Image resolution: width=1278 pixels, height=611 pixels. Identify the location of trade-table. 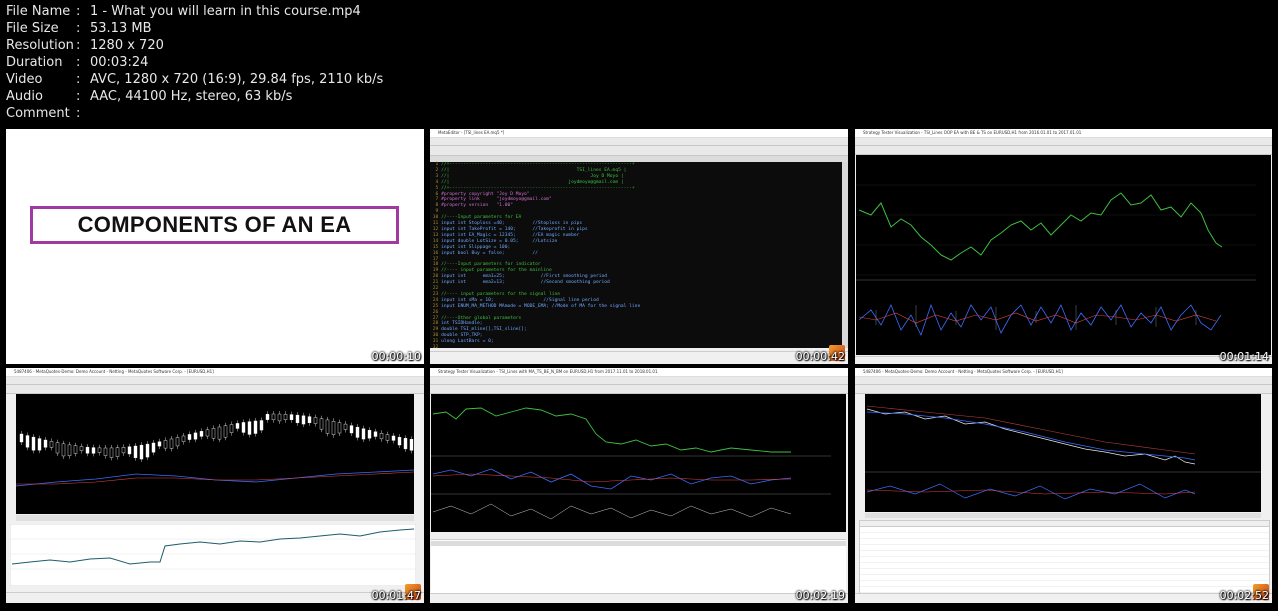
(638, 563).